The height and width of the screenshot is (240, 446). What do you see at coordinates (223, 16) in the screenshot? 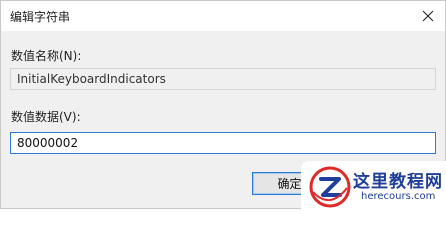
I see `title-bar: 编辑字符串` at bounding box center [223, 16].